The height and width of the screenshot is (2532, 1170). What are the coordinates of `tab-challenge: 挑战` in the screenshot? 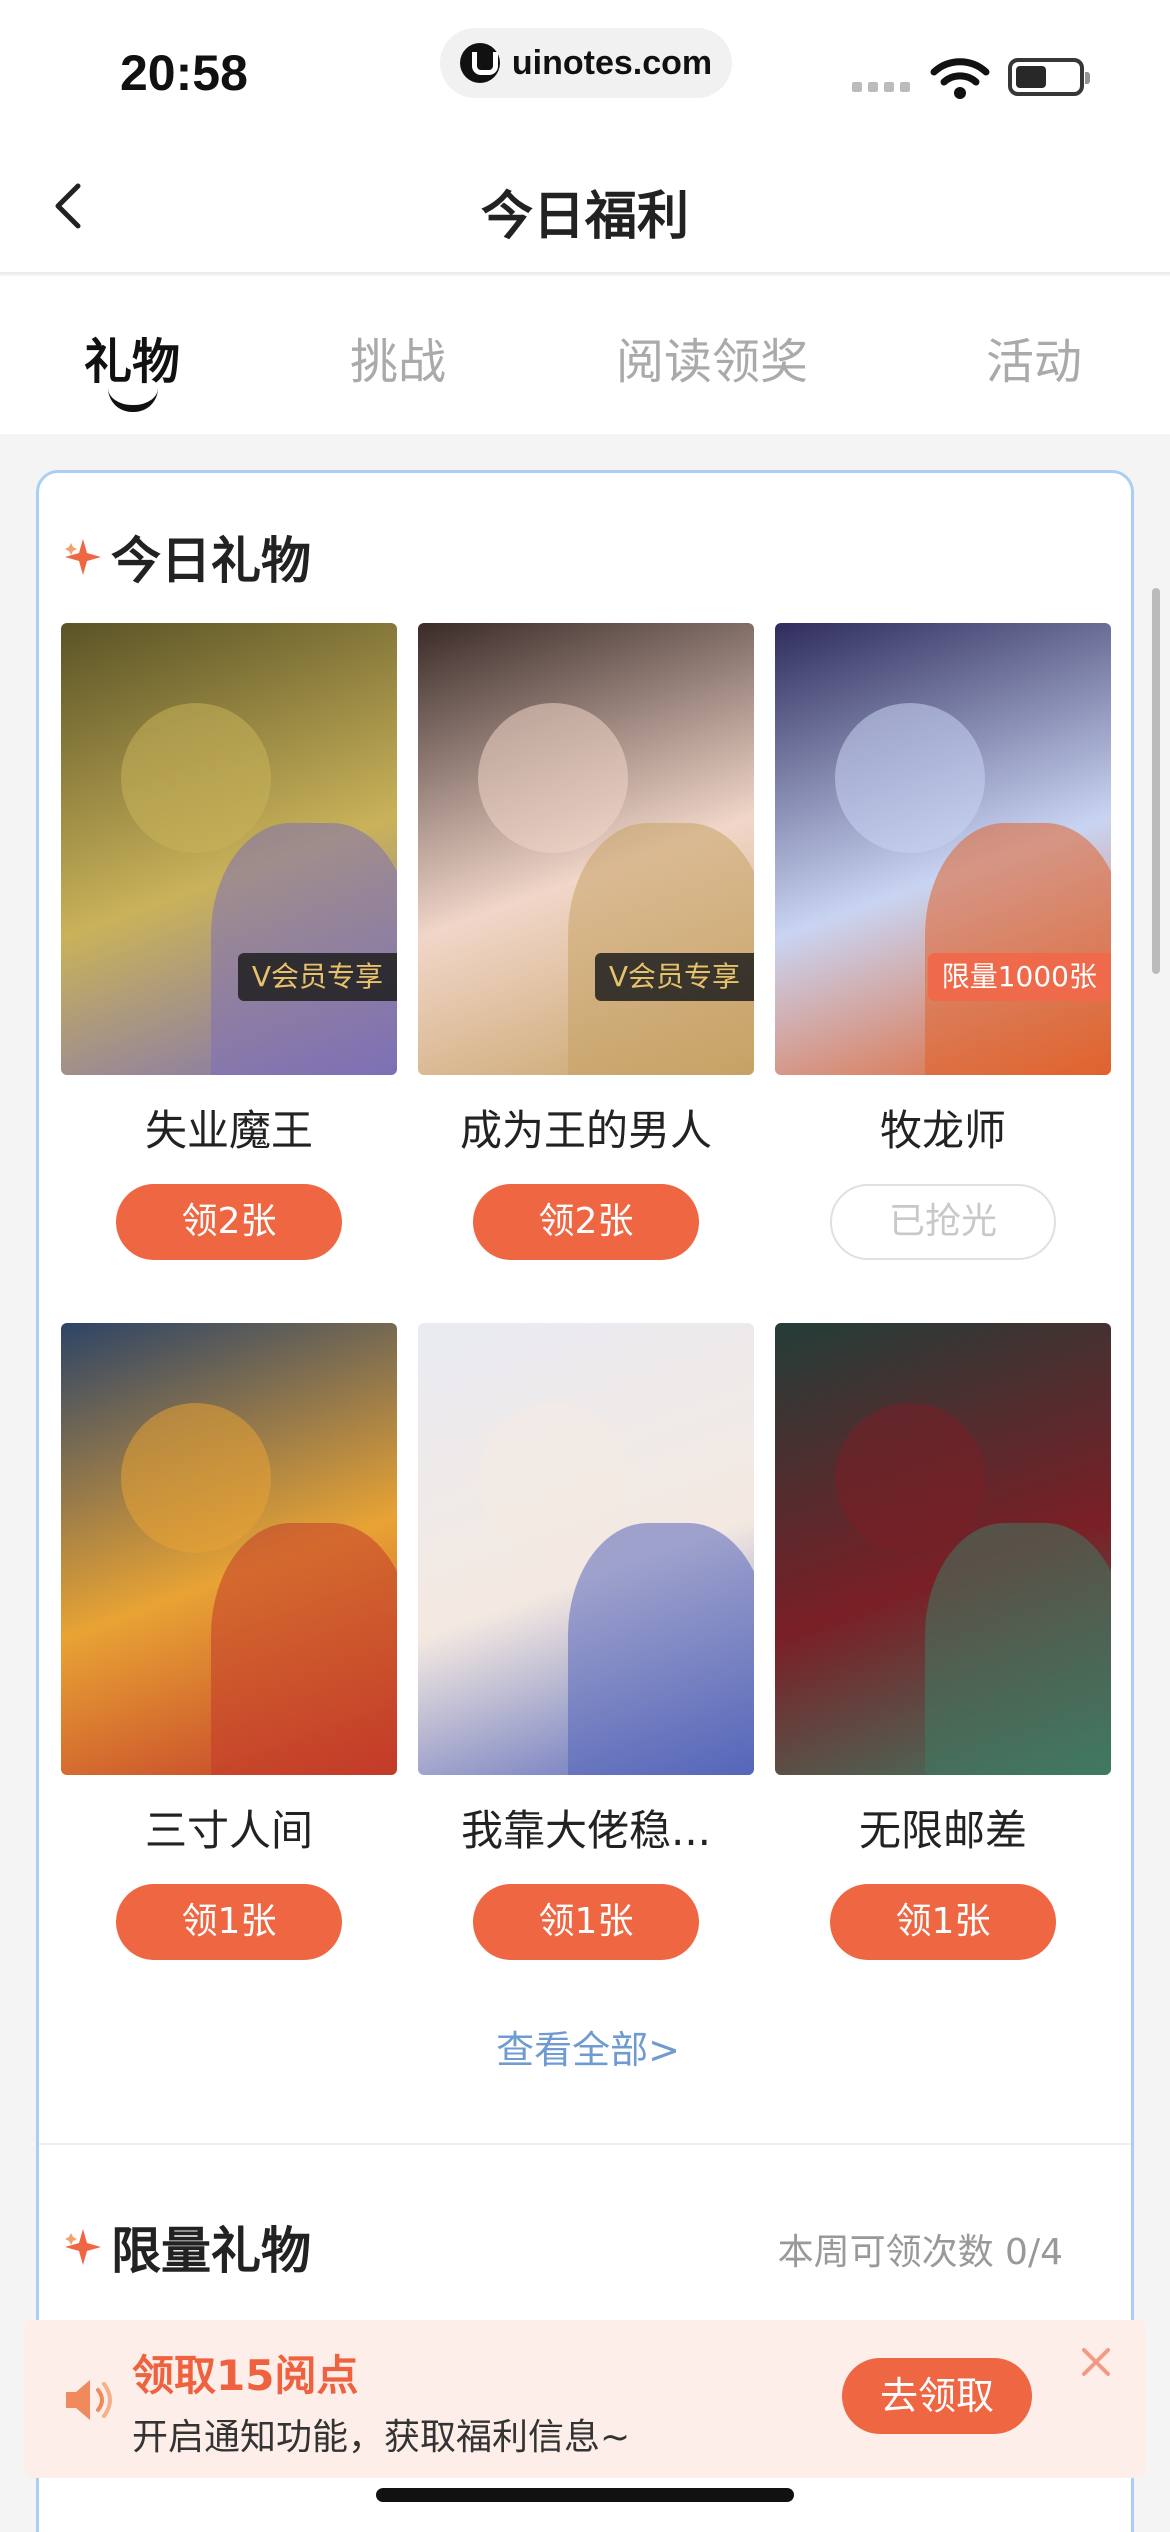 It's located at (398, 357).